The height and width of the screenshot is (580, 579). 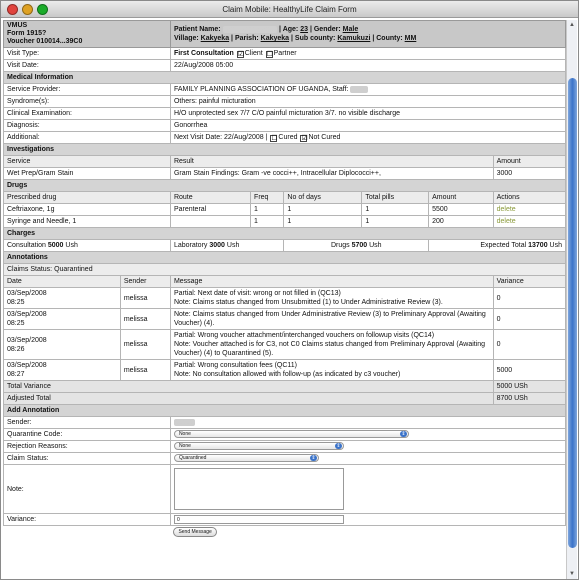 I want to click on quarantine-code-select: None ⇕, so click(x=291, y=434).